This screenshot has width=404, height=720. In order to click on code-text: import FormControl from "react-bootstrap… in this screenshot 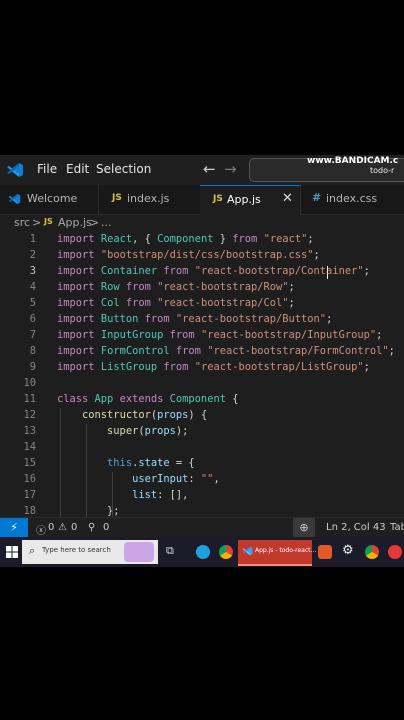, I will do `click(226, 351)`.